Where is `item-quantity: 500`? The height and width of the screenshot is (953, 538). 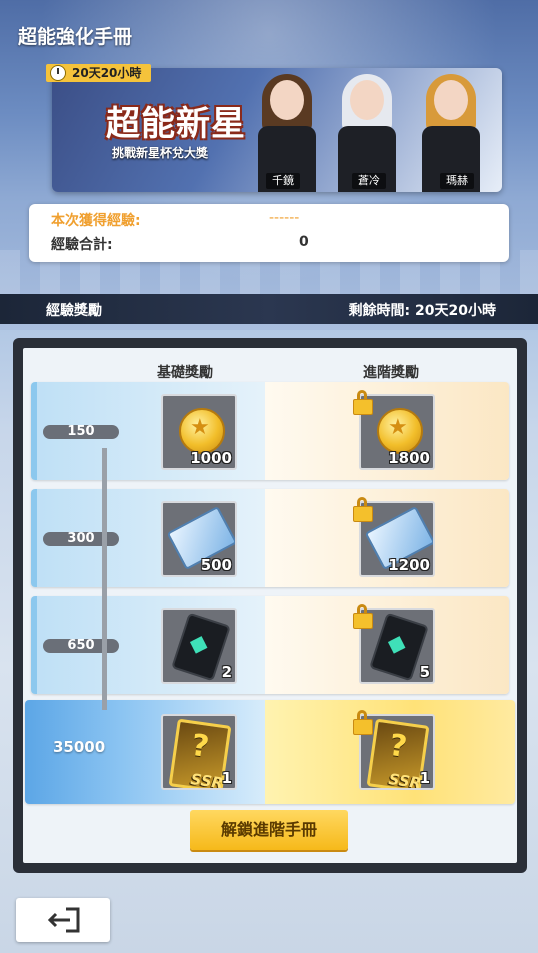 item-quantity: 500 is located at coordinates (216, 565).